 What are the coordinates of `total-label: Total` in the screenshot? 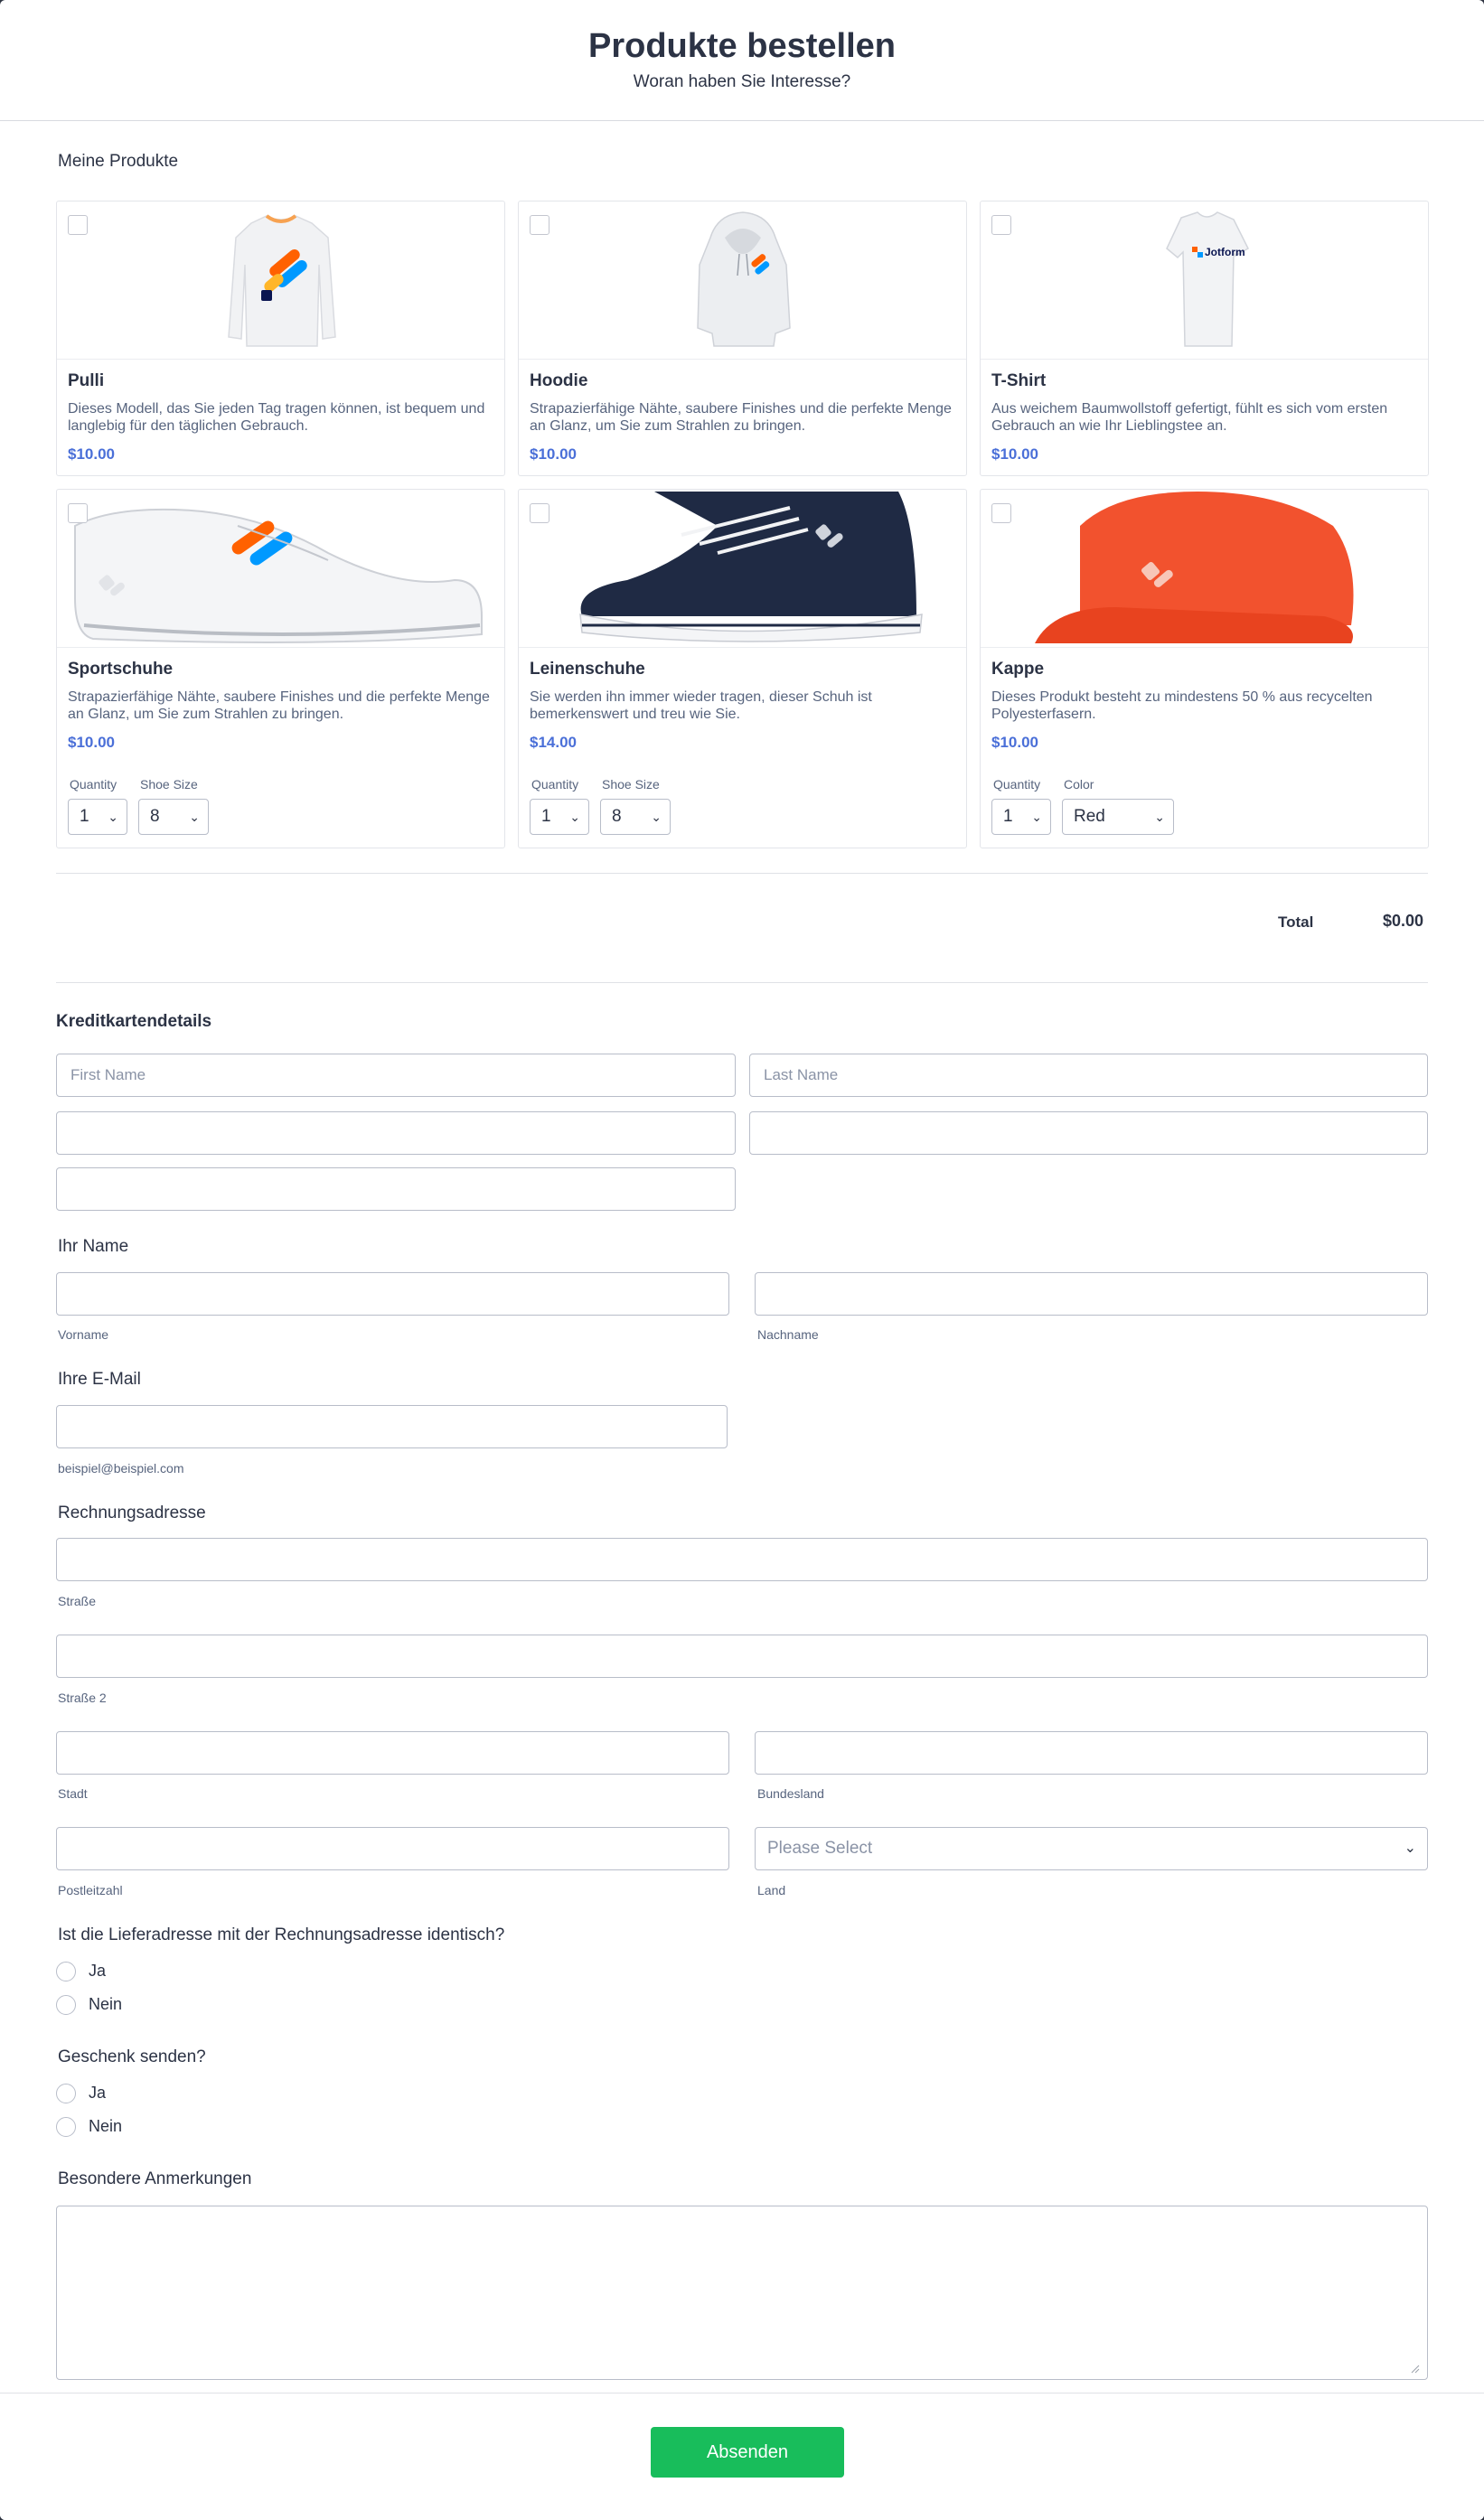 It's located at (1296, 922).